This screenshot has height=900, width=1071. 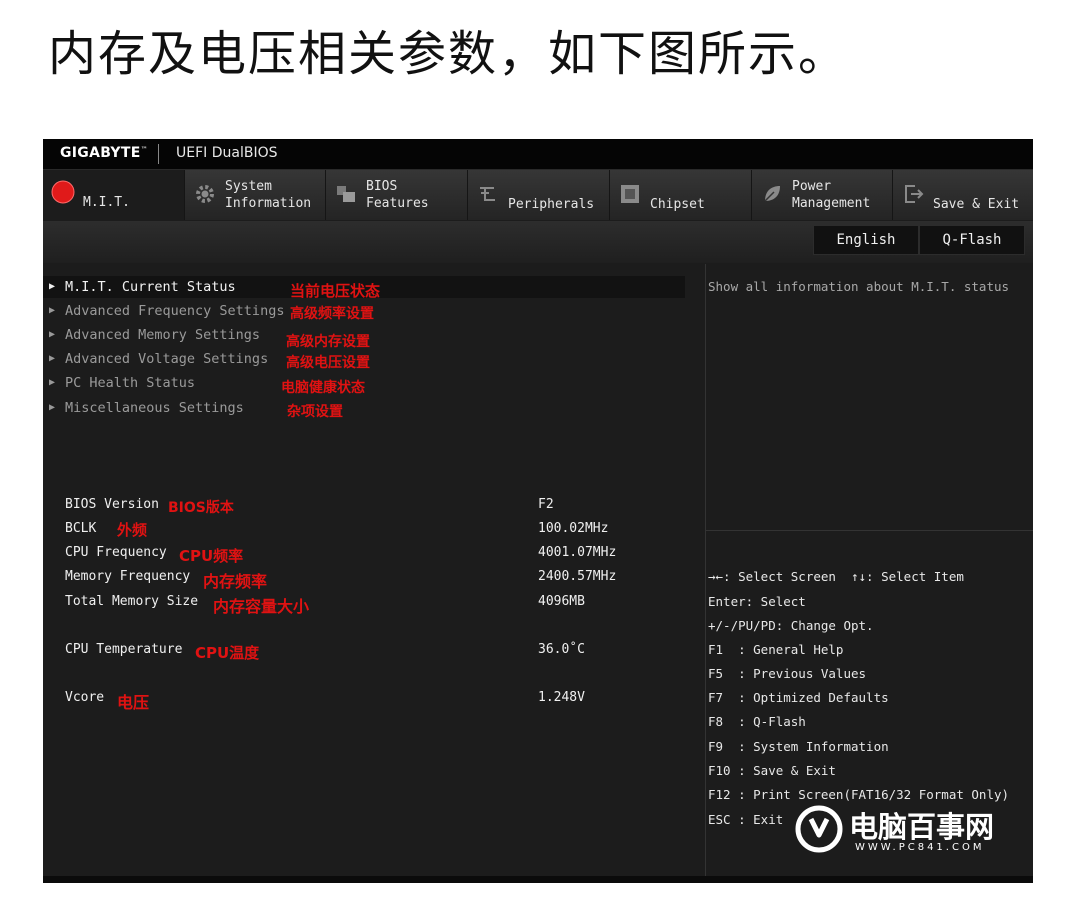 I want to click on tab-label: Power Management, so click(x=831, y=195).